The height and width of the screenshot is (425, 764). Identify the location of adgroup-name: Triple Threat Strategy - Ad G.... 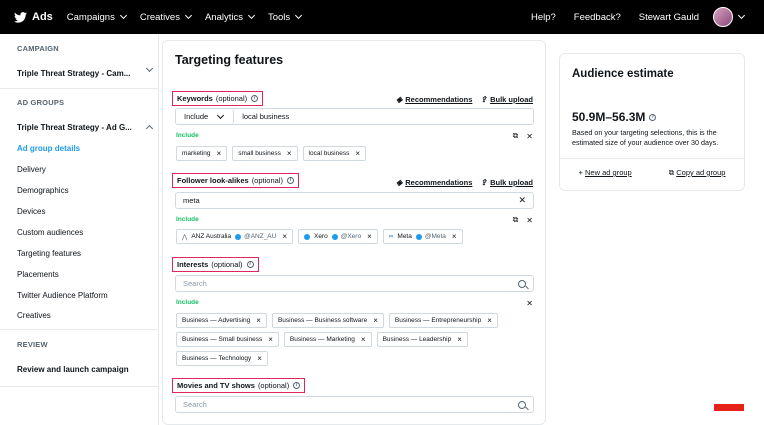
(74, 127).